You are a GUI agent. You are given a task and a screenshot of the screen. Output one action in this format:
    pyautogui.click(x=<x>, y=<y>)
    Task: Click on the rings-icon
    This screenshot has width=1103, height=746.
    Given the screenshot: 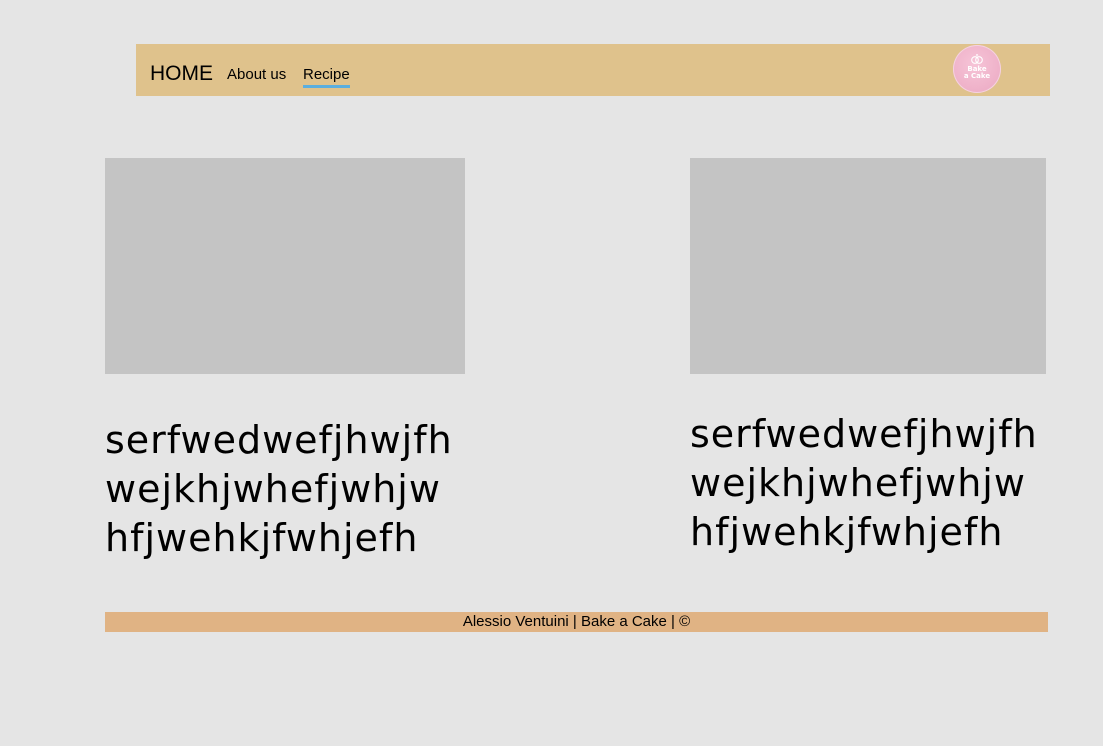 What is the action you would take?
    pyautogui.click(x=977, y=59)
    